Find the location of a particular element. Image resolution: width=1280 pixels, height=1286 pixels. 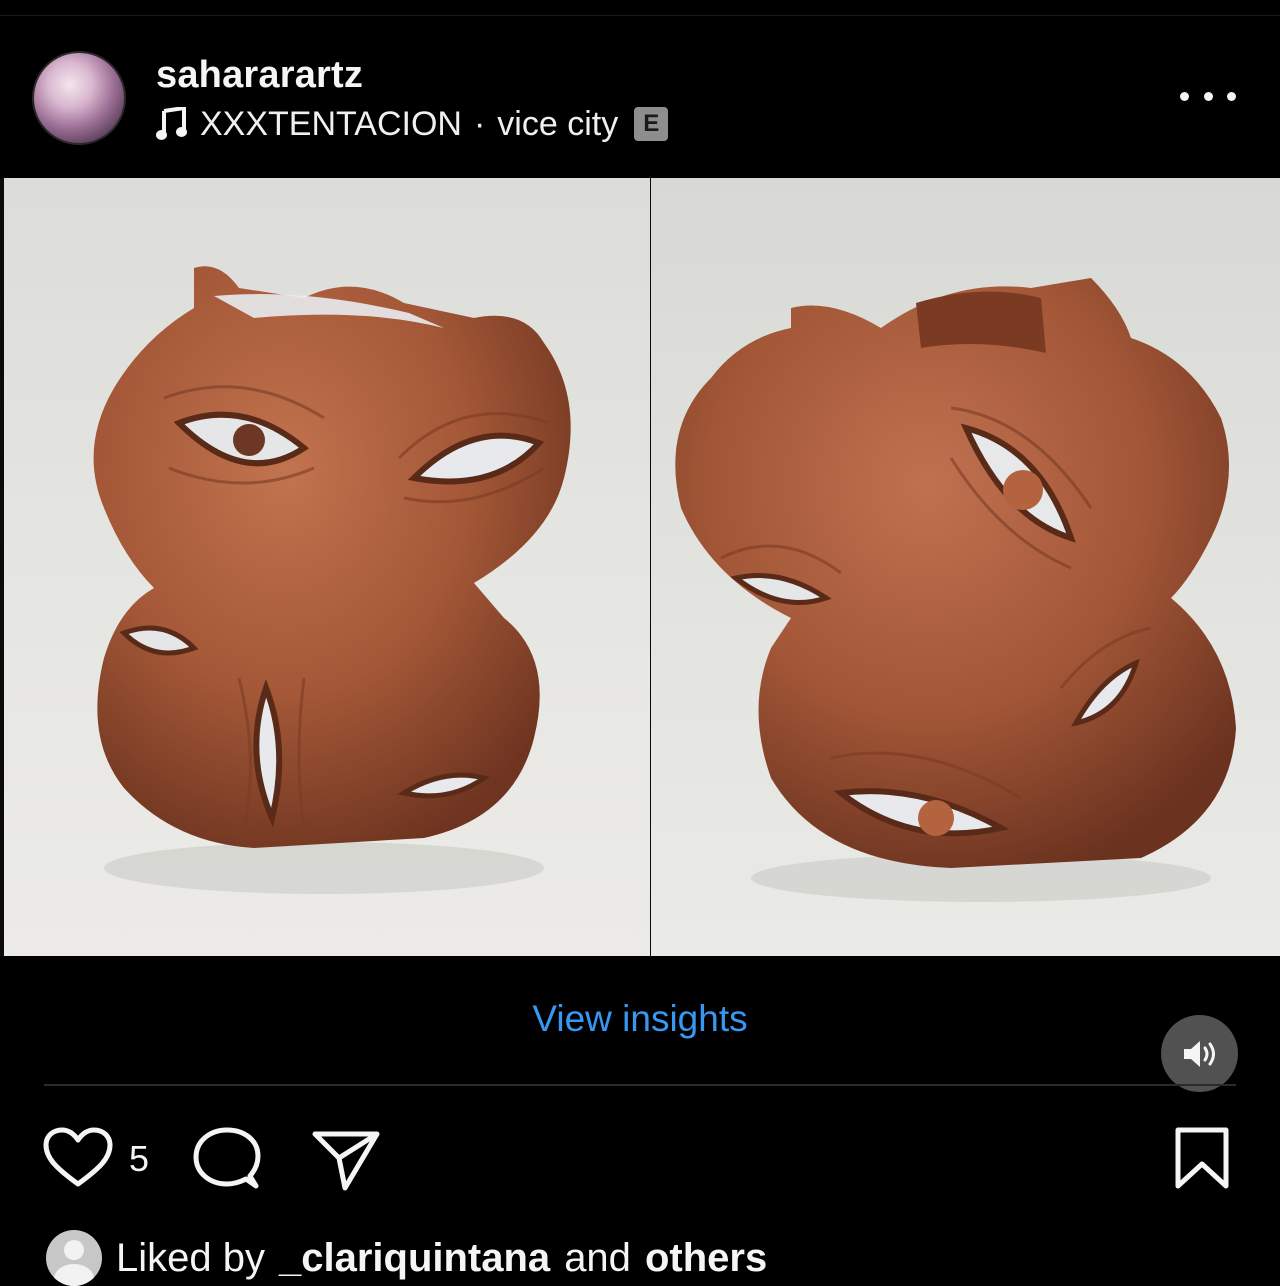

more-options-icon is located at coordinates (1208, 96).